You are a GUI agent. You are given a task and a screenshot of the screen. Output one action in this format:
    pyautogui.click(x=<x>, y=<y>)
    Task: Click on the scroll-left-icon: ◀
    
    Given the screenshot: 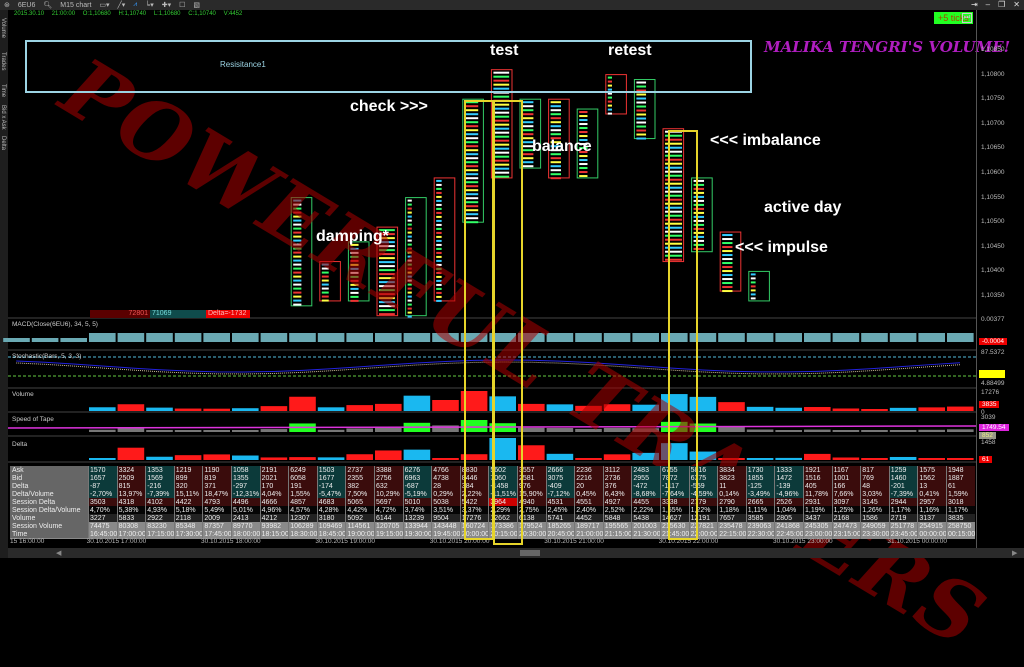 What is the action you would take?
    pyautogui.click(x=58, y=553)
    